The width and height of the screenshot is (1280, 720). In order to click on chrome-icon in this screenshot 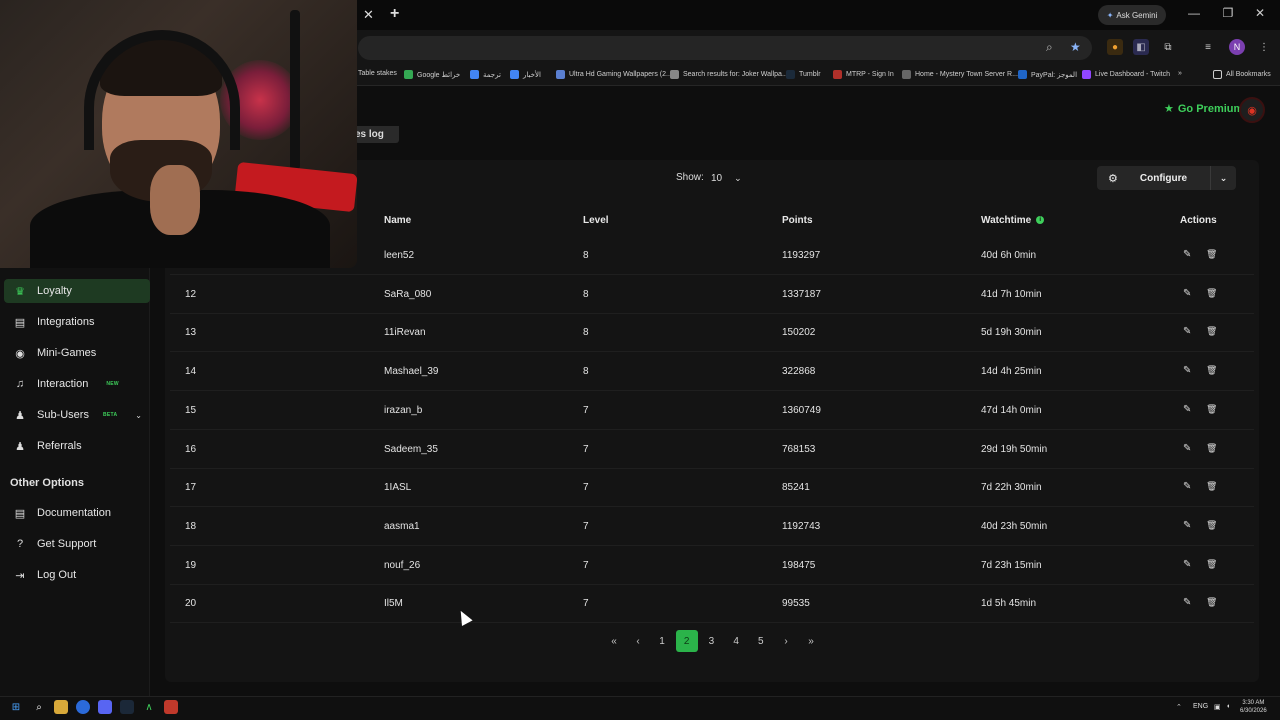, I will do `click(83, 707)`.